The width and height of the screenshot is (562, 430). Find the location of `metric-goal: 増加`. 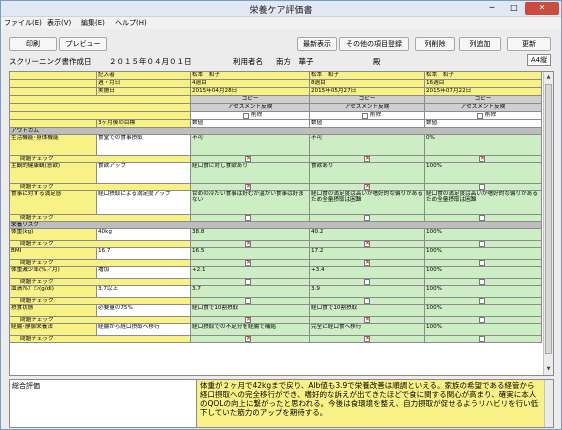

metric-goal: 増加 is located at coordinates (144, 273).